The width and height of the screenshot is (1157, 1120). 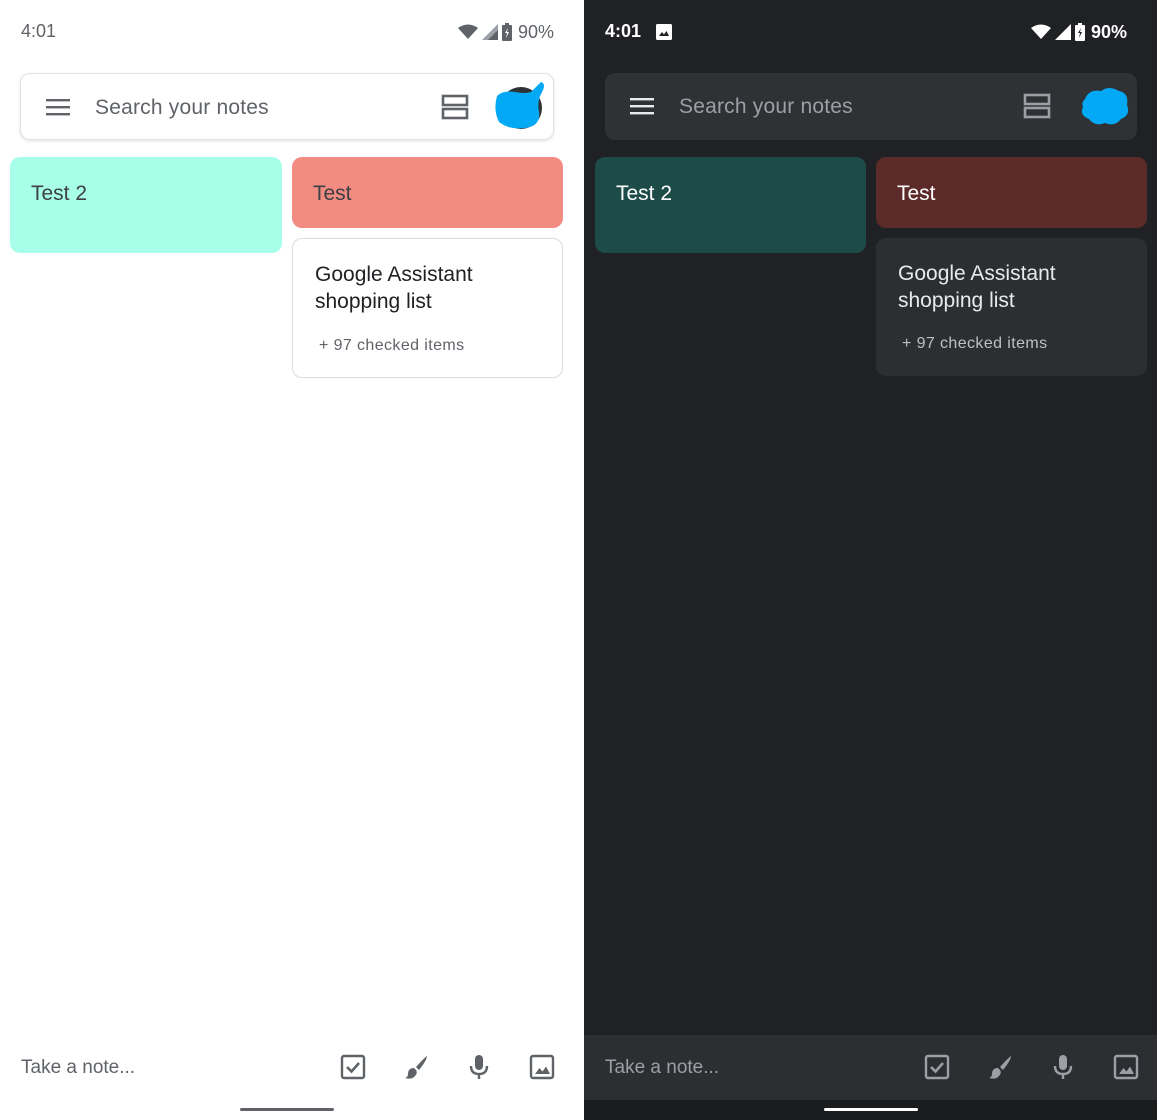 I want to click on image-notification-icon, so click(x=664, y=32).